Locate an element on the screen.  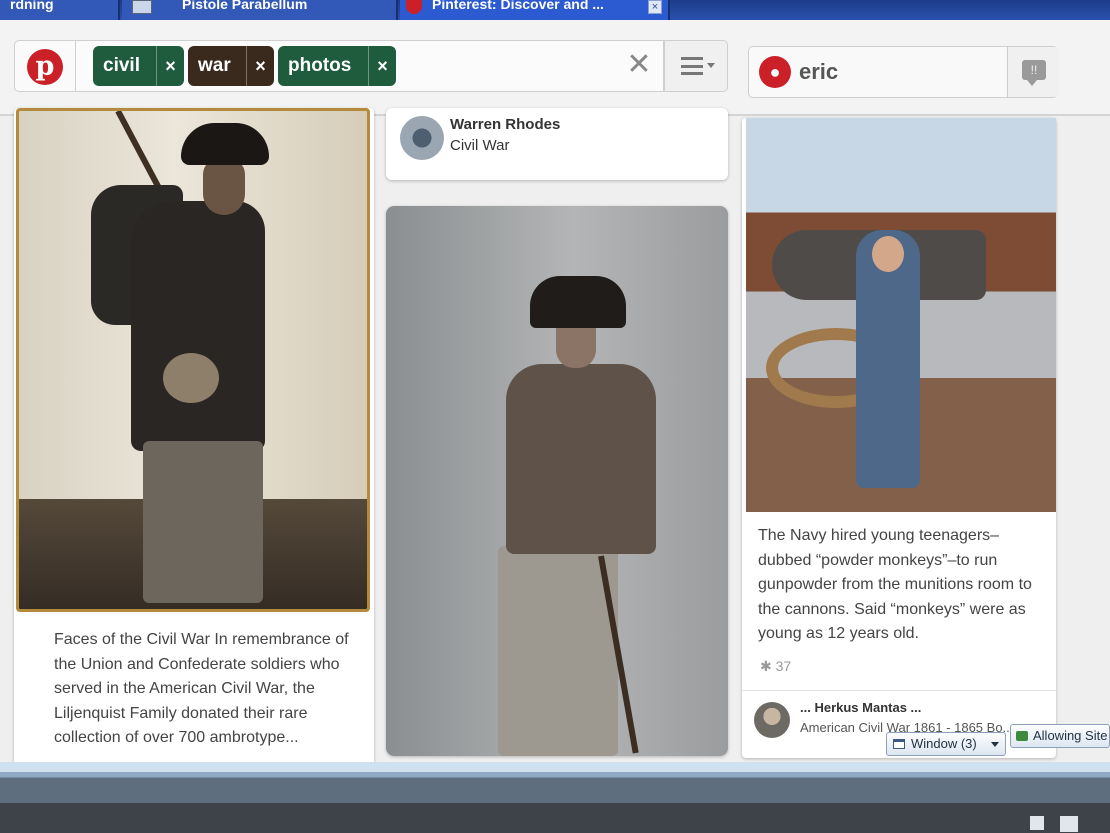
pin-image-powder-monkey is located at coordinates (901, 315).